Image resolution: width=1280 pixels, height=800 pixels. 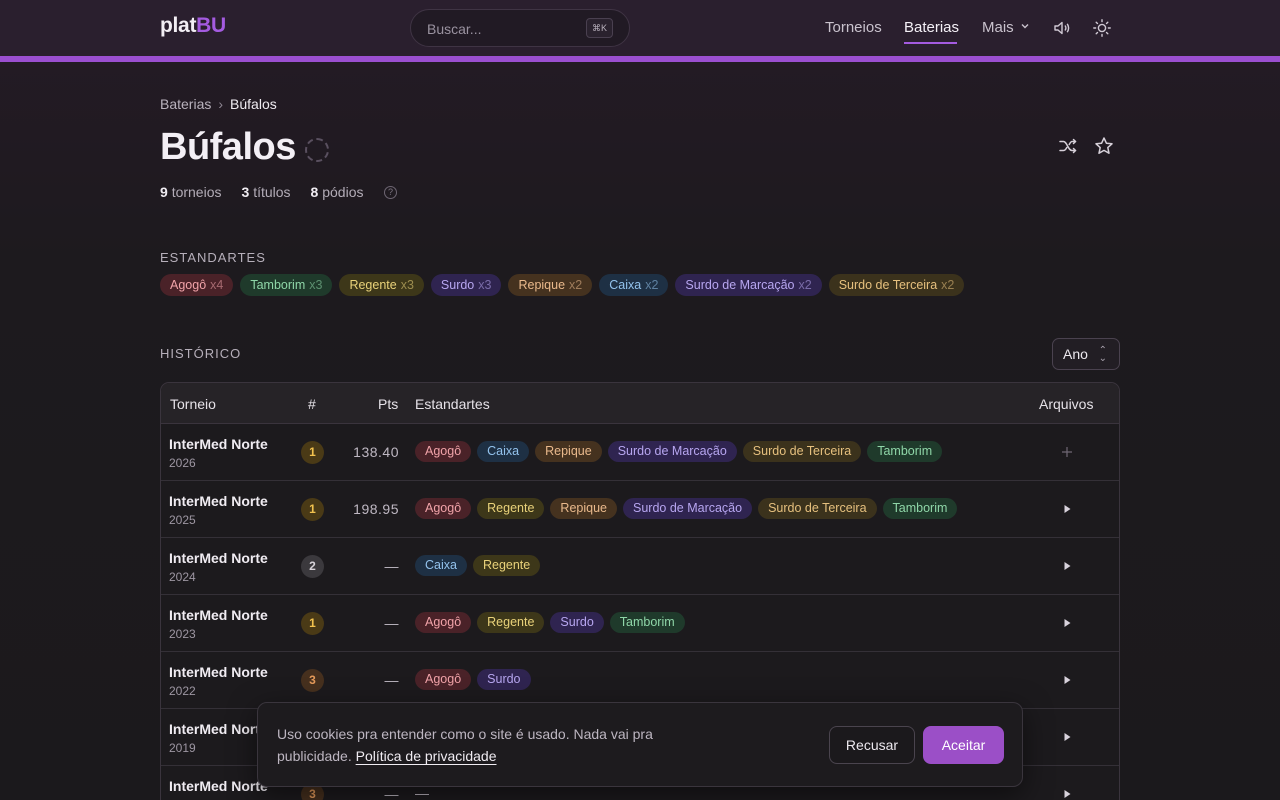 I want to click on row-points: 198.95, so click(x=376, y=509).